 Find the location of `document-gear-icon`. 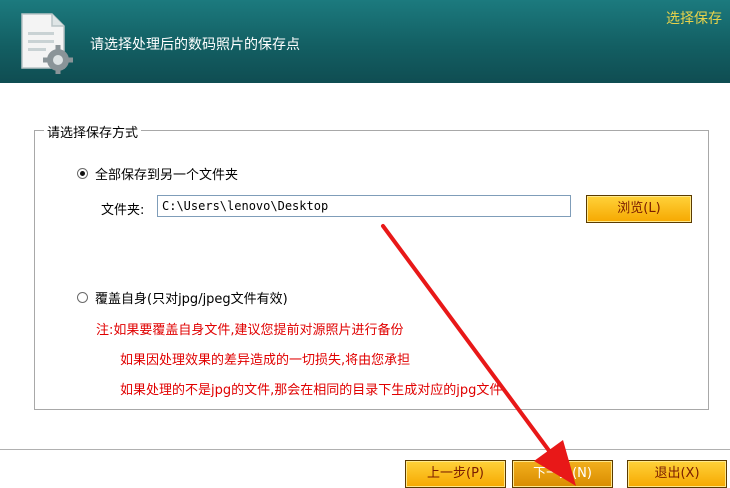

document-gear-icon is located at coordinates (47, 43).